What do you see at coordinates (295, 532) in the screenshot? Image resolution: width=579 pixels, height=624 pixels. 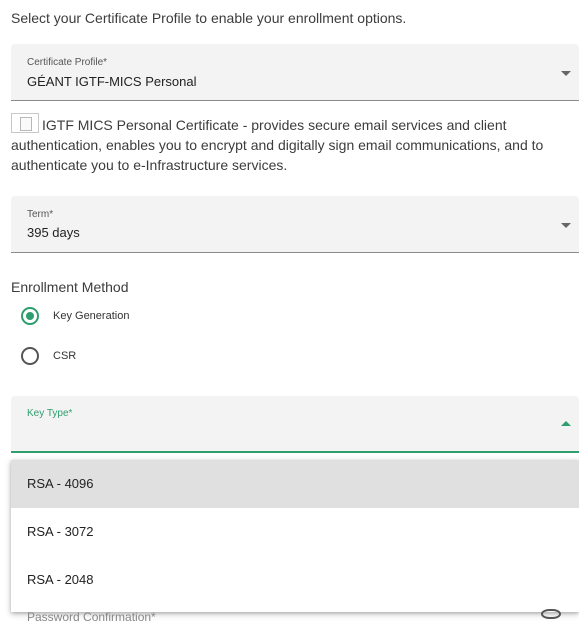 I see `key-type-option-rsa-3072: RSA - 3072` at bounding box center [295, 532].